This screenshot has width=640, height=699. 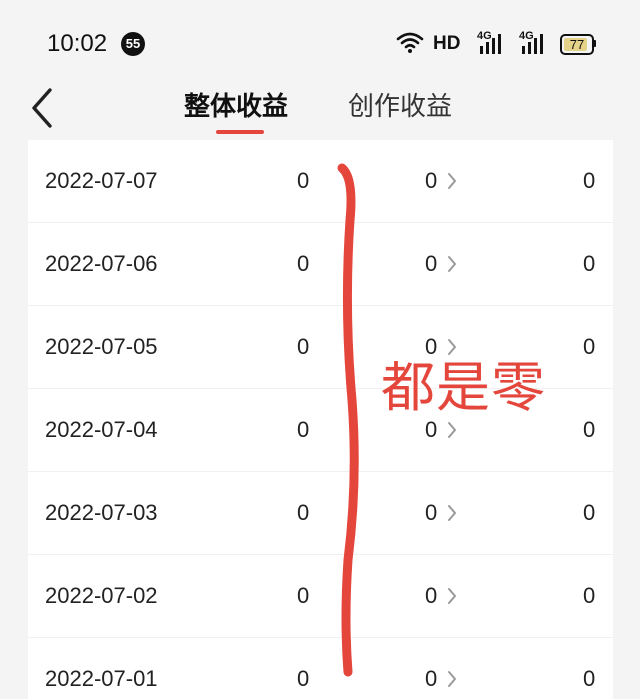 I want to click on row-date: 2022-07-05, so click(x=101, y=346).